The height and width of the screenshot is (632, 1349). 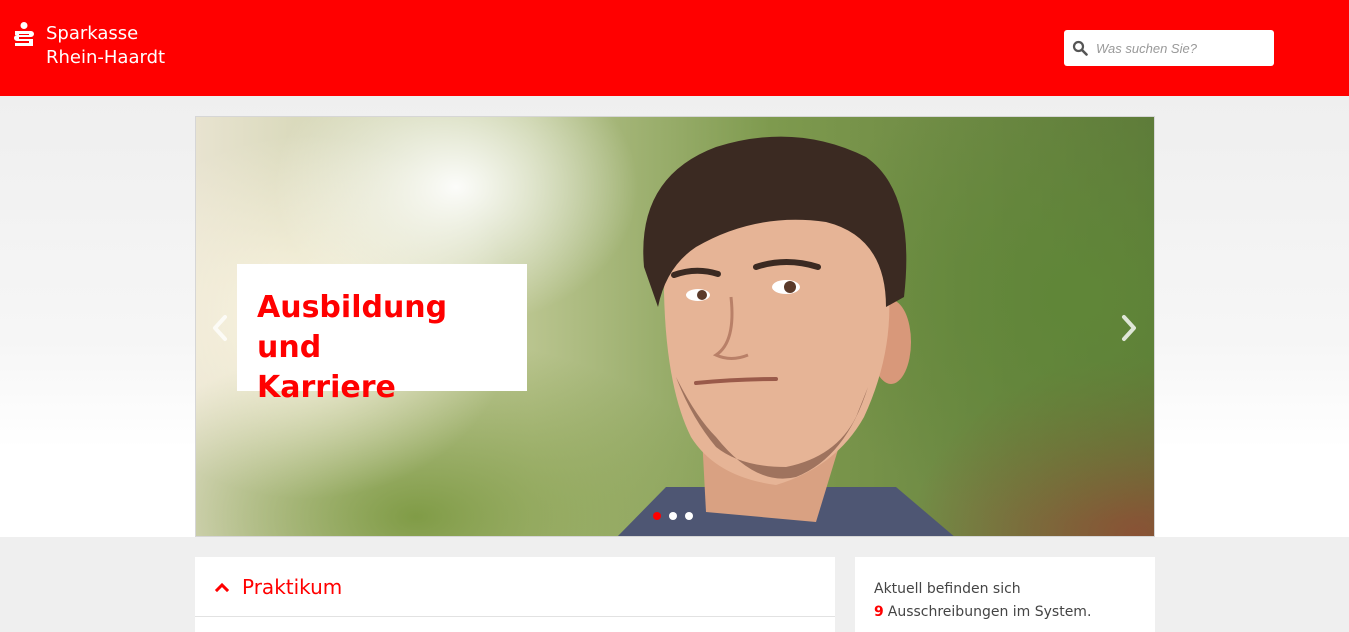 What do you see at coordinates (92, 33) in the screenshot?
I see `brand-line-1: Sparkasse` at bounding box center [92, 33].